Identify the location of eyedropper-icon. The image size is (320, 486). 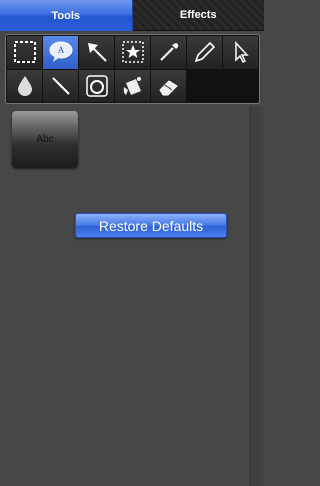
(168, 52).